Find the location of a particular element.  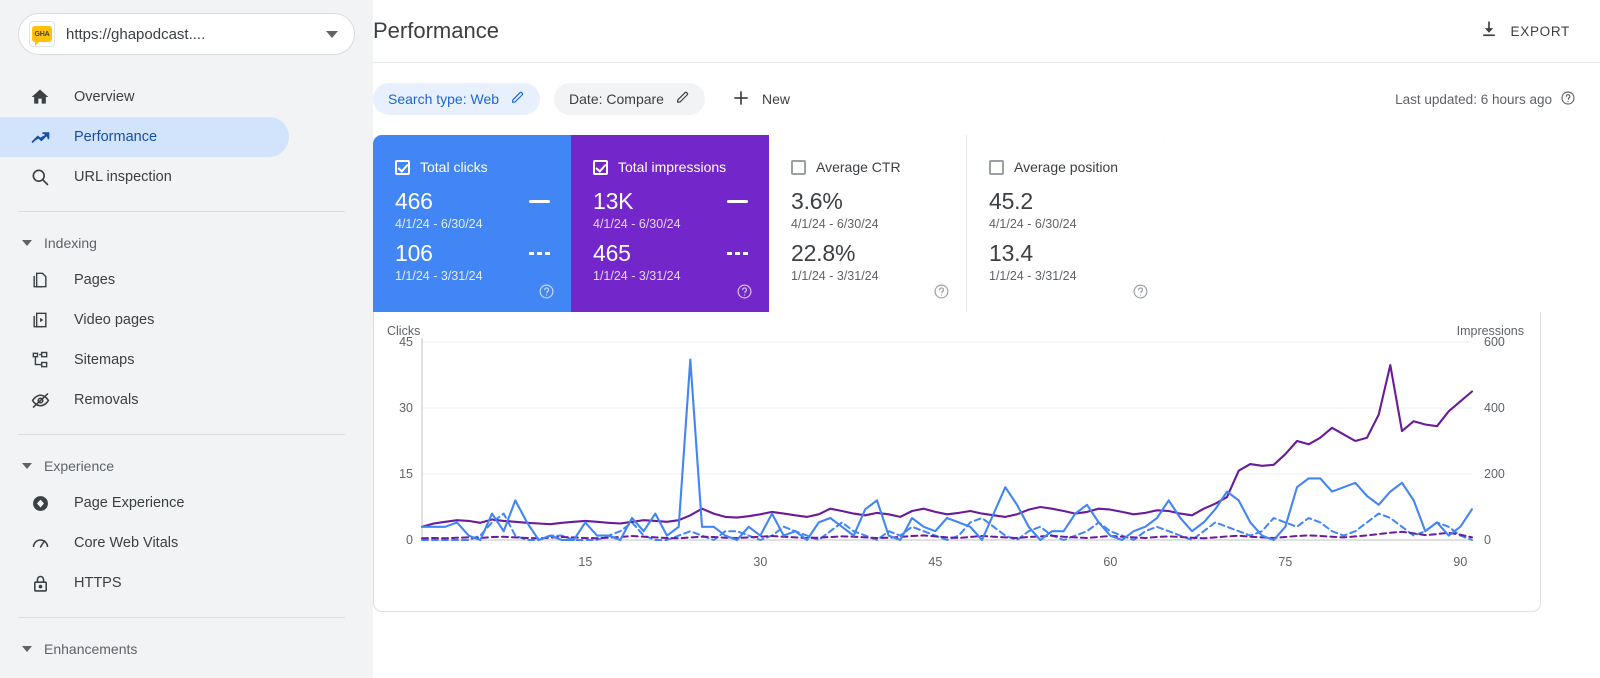

sidebar-group-indexing: Indexing is located at coordinates (186, 243).